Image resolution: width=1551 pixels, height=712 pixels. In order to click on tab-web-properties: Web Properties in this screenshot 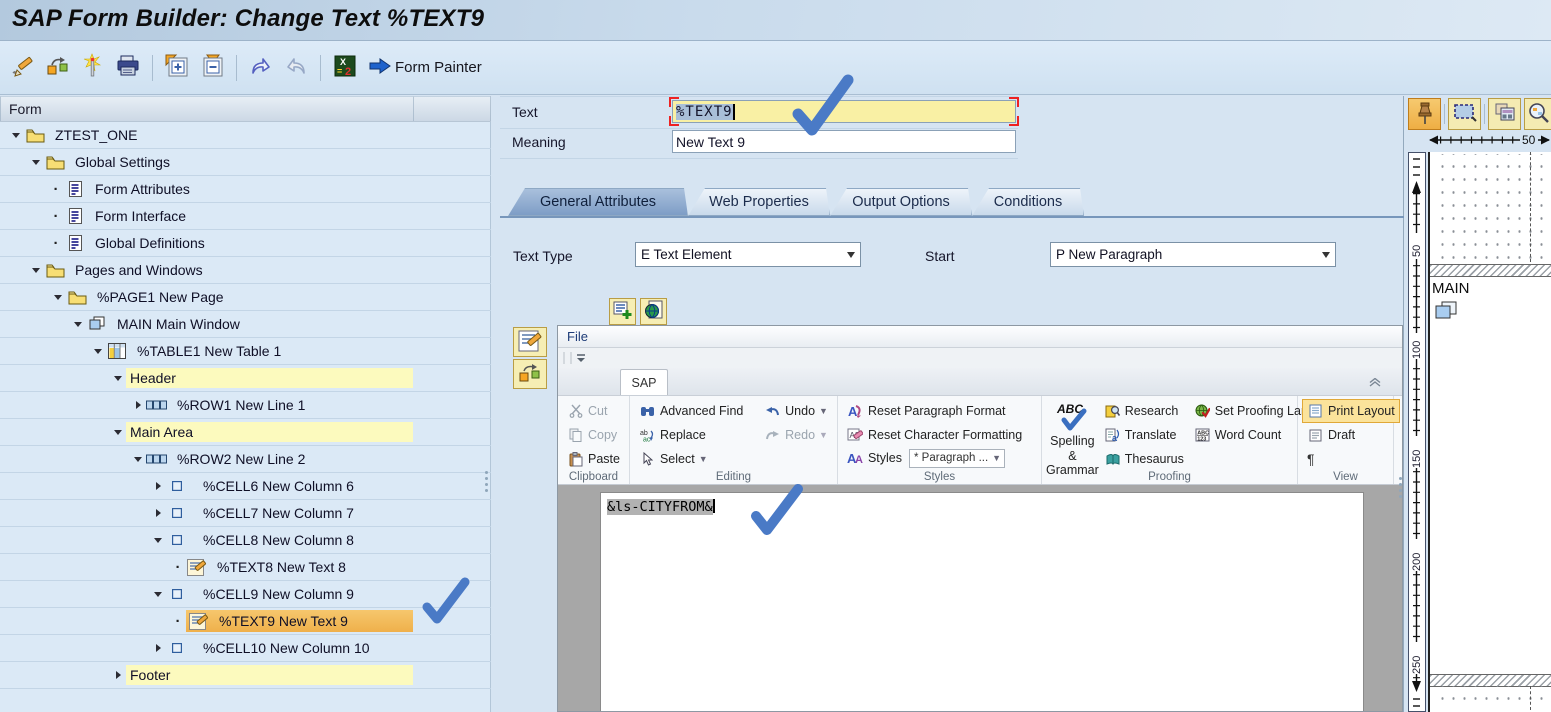, I will do `click(759, 202)`.